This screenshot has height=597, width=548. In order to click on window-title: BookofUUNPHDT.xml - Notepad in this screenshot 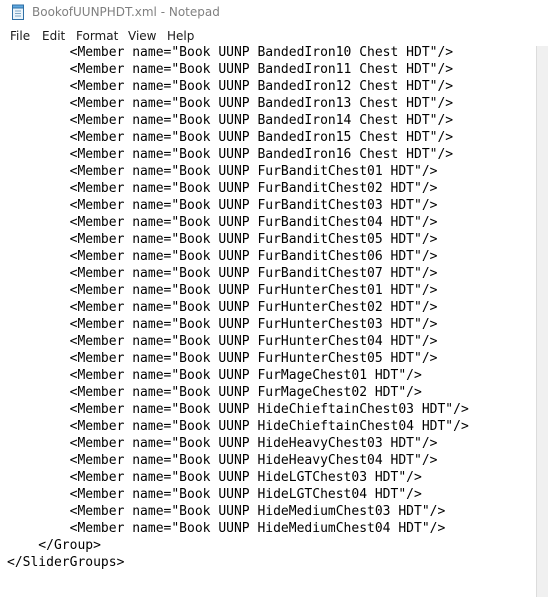, I will do `click(126, 12)`.